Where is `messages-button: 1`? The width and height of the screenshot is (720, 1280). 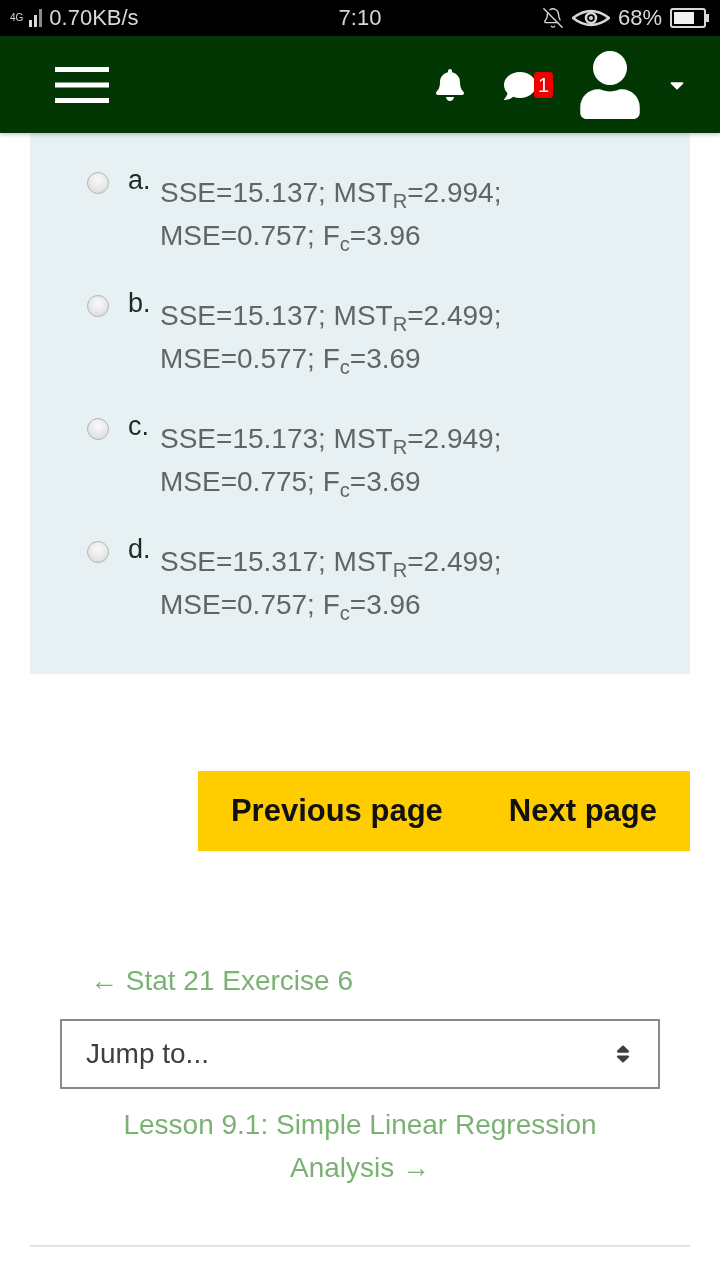
messages-button: 1 is located at coordinates (528, 84).